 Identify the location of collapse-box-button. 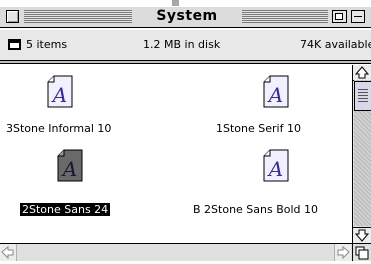
(358, 16).